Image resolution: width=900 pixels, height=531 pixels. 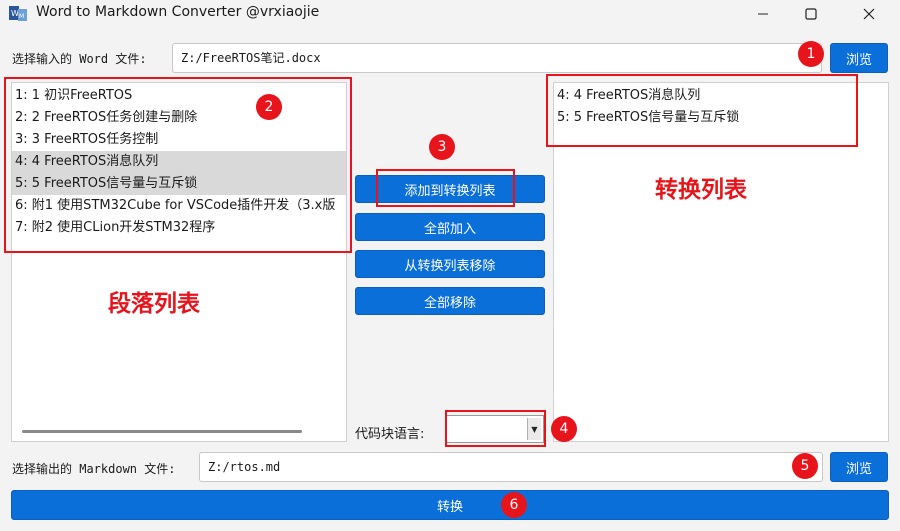 I want to click on code-lang-highlight, so click(x=495, y=428).